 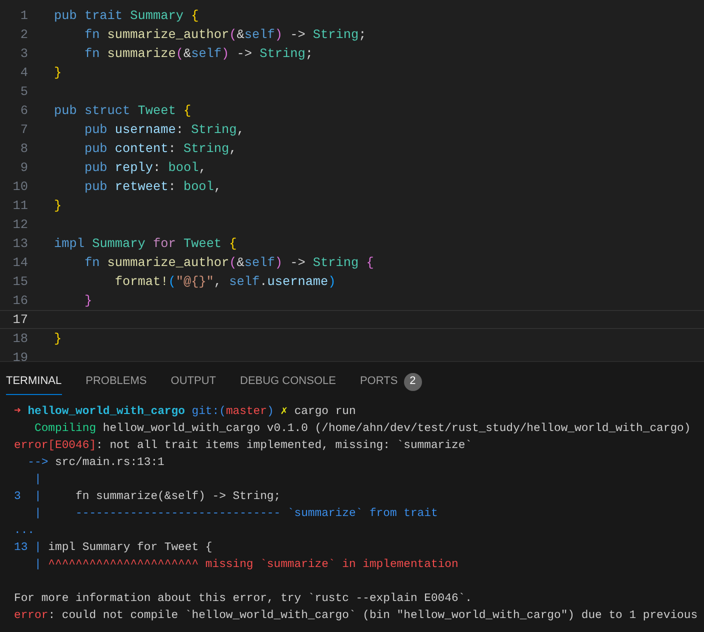 I want to click on line-number: 14, so click(x=20, y=263).